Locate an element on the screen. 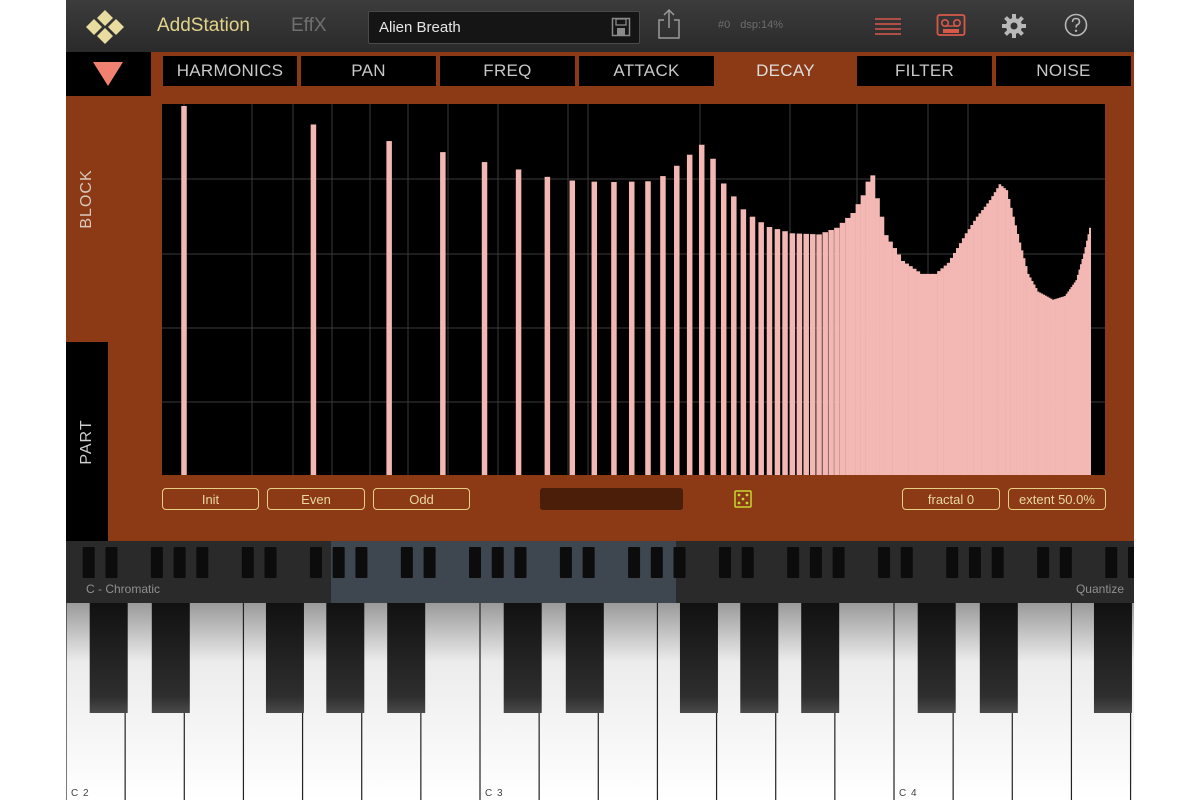 This screenshot has width=1200, height=800. tape-recorder-icon is located at coordinates (951, 25).